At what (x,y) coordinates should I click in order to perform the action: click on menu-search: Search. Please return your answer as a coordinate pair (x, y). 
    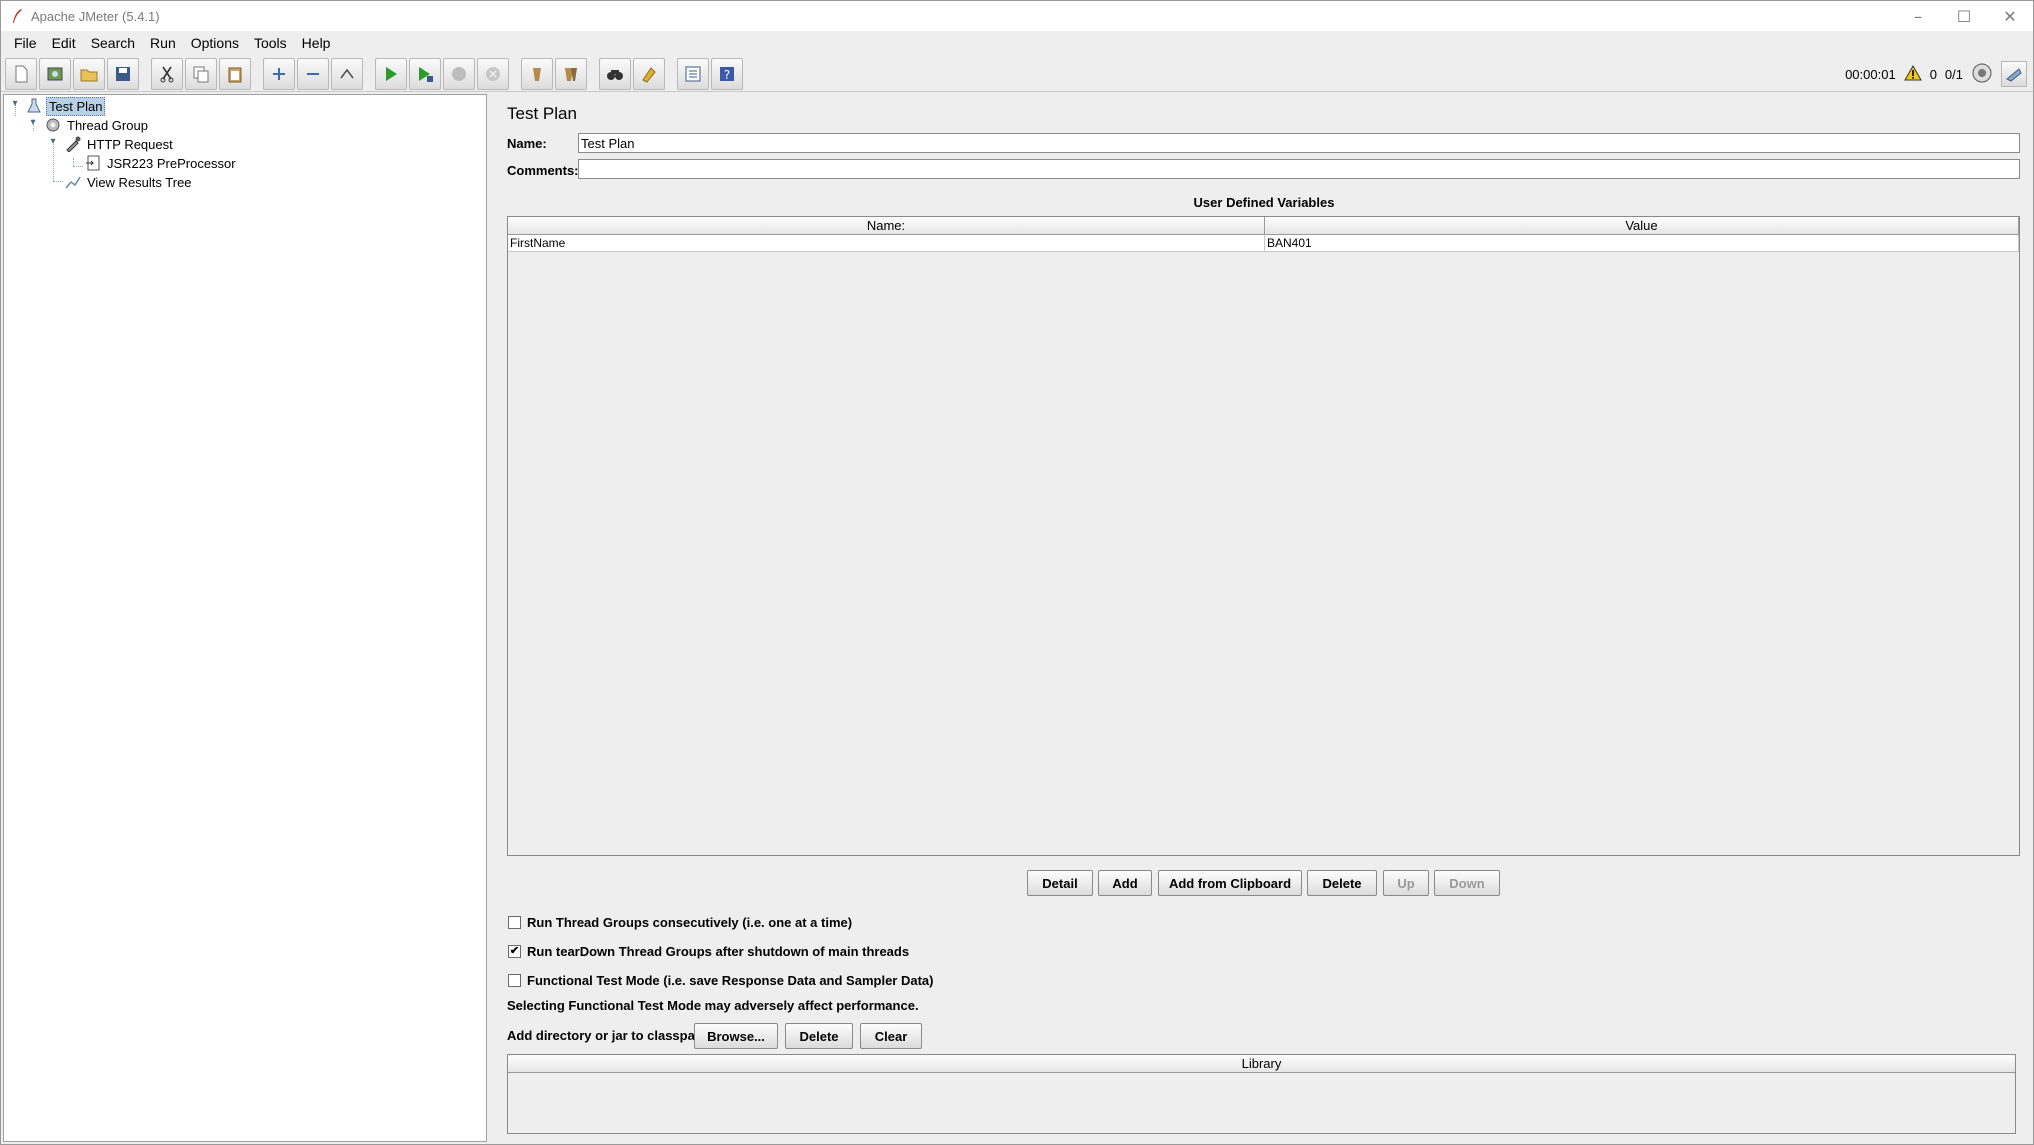
    Looking at the image, I should click on (113, 43).